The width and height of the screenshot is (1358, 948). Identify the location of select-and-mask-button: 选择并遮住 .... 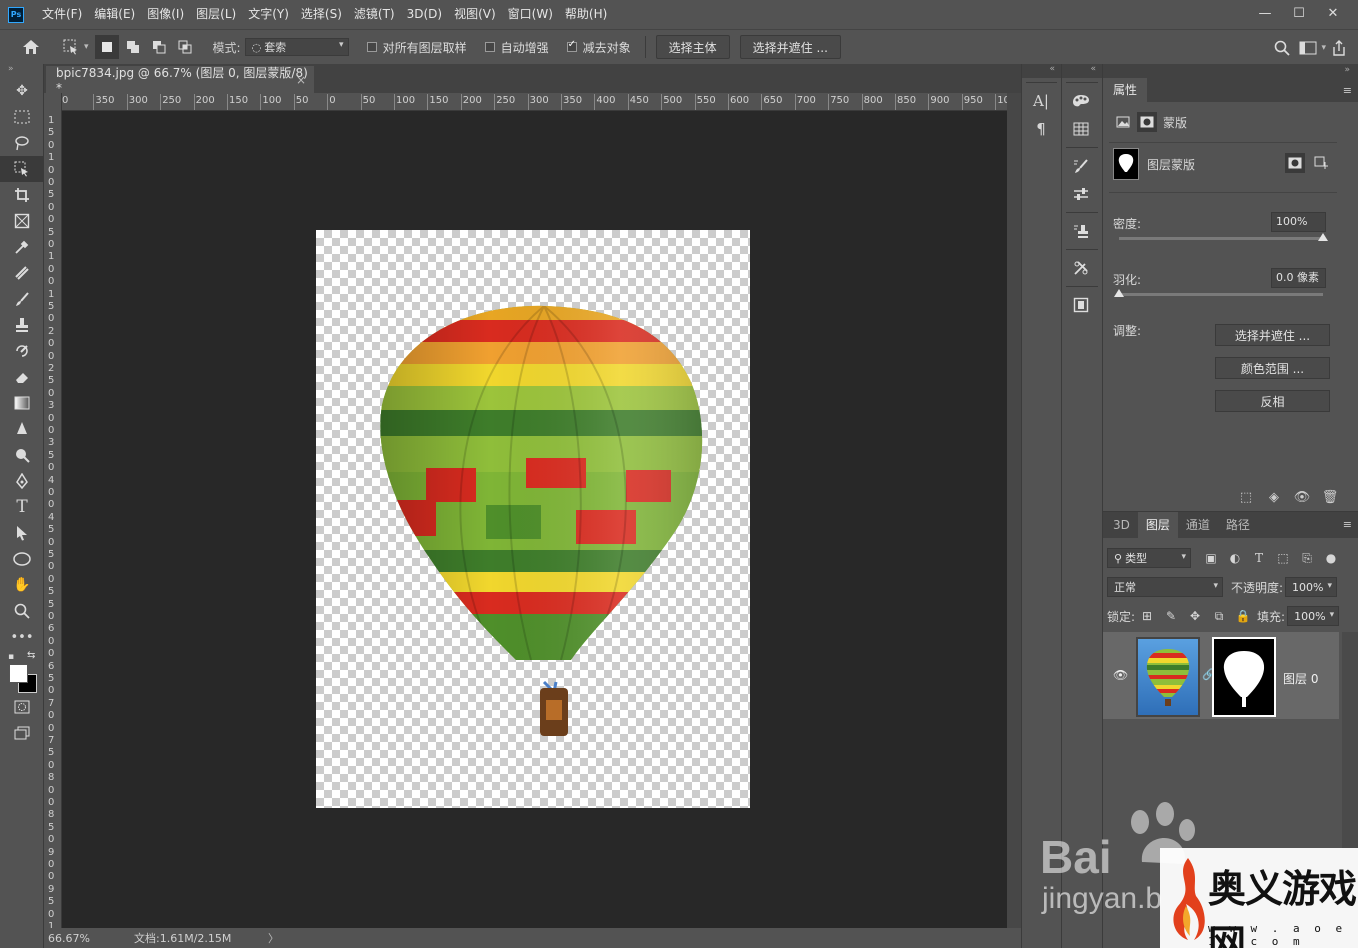
(790, 47).